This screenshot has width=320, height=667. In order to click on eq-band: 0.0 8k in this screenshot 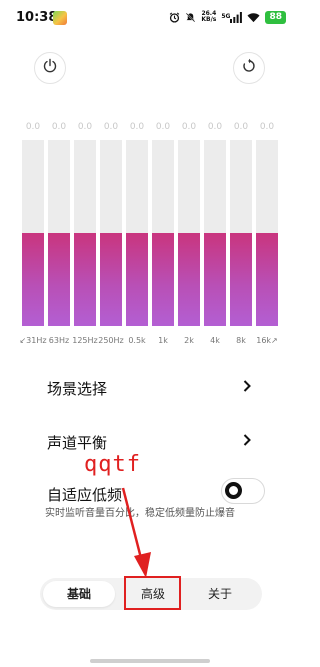, I will do `click(241, 234)`.